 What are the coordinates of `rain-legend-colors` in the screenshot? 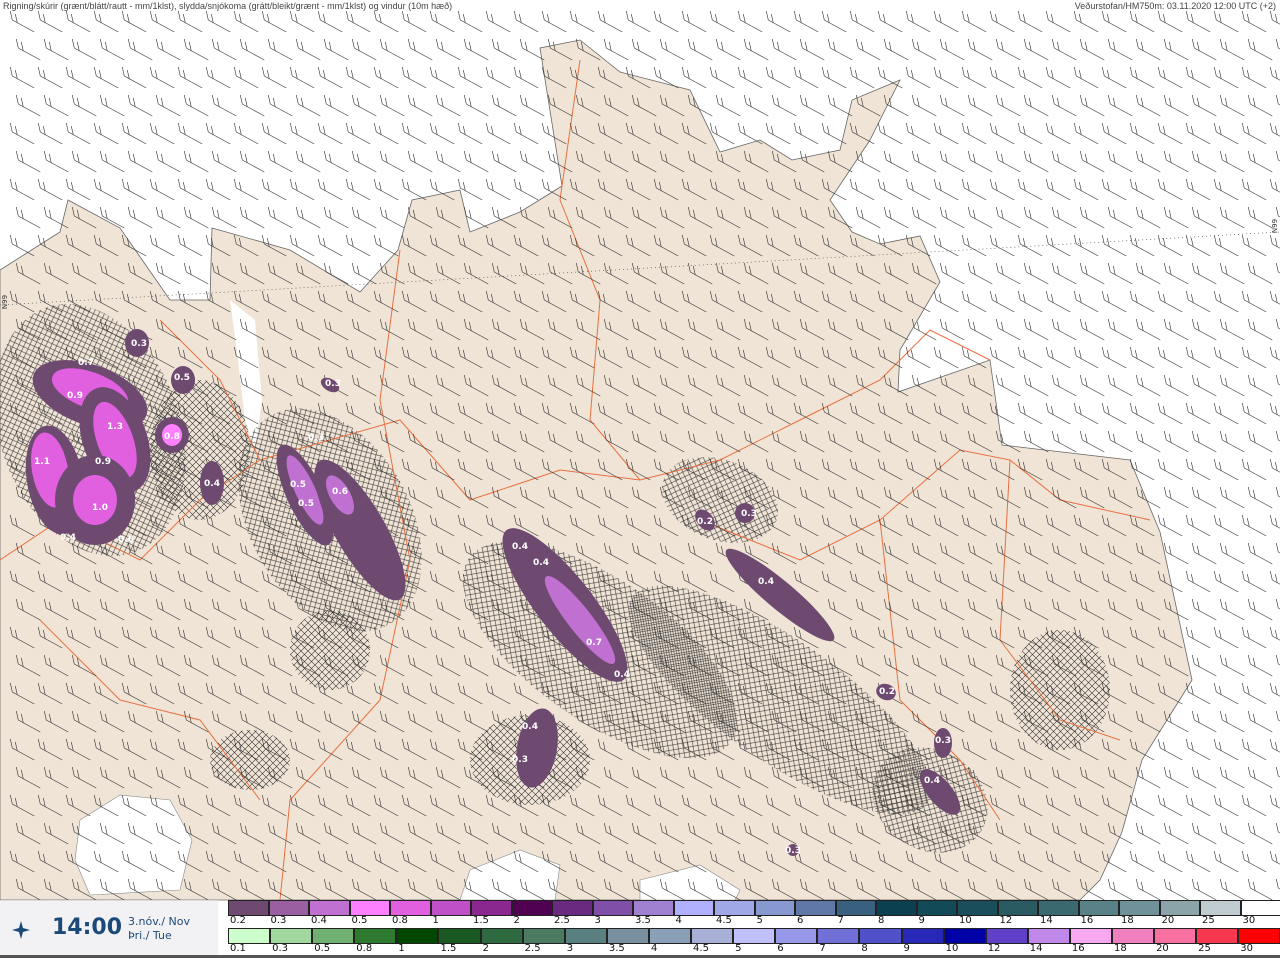 It's located at (754, 936).